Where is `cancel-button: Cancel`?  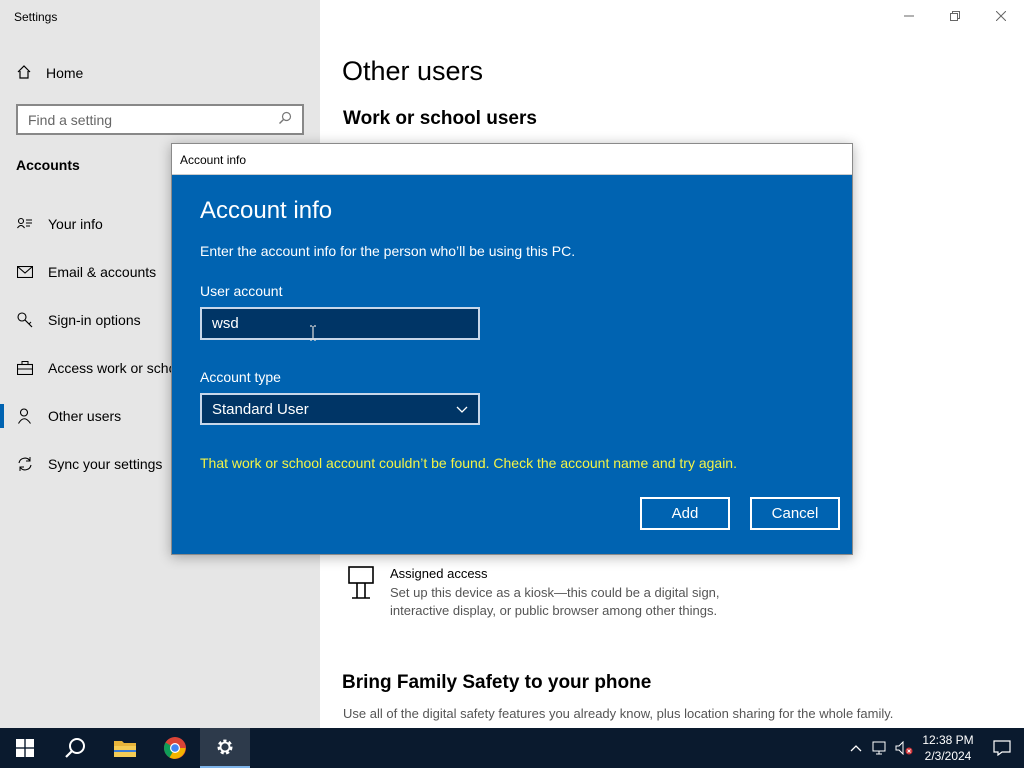
cancel-button: Cancel is located at coordinates (795, 513).